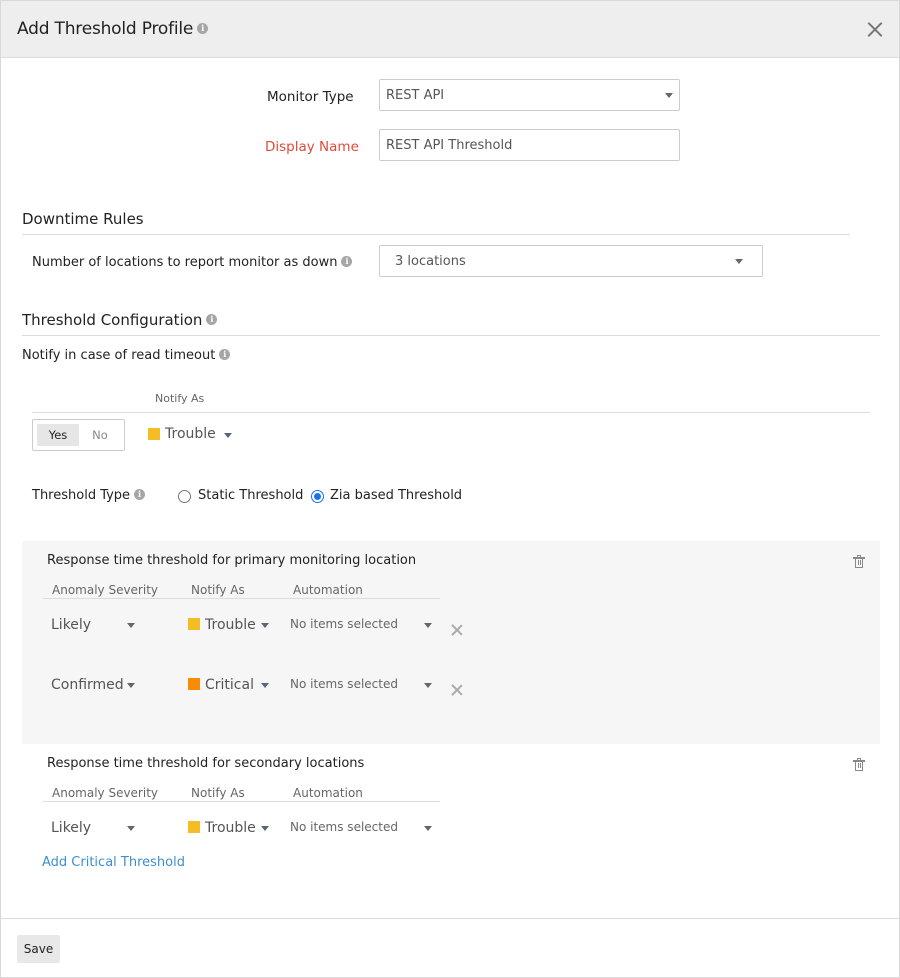  What do you see at coordinates (81, 495) in the screenshot?
I see `threshold-type-label-text: Threshold Type` at bounding box center [81, 495].